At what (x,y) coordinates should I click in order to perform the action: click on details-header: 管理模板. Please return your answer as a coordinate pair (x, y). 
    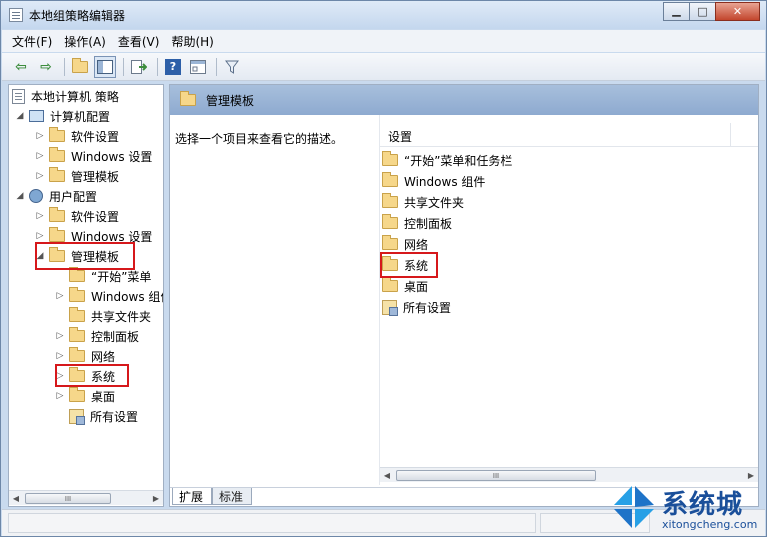
    Looking at the image, I should click on (464, 100).